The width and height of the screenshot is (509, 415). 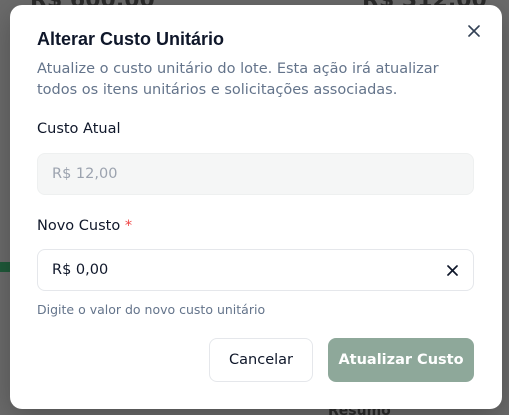 I want to click on required-indicator: *, so click(x=128, y=226).